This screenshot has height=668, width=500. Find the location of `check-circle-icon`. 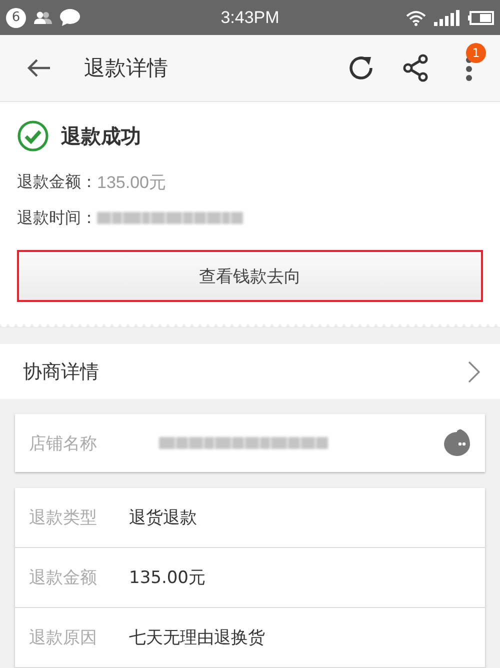

check-circle-icon is located at coordinates (33, 136).